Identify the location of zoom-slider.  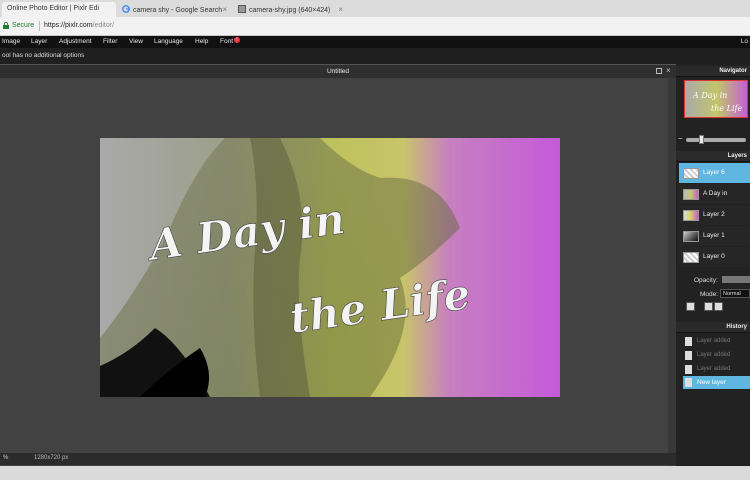
(716, 140).